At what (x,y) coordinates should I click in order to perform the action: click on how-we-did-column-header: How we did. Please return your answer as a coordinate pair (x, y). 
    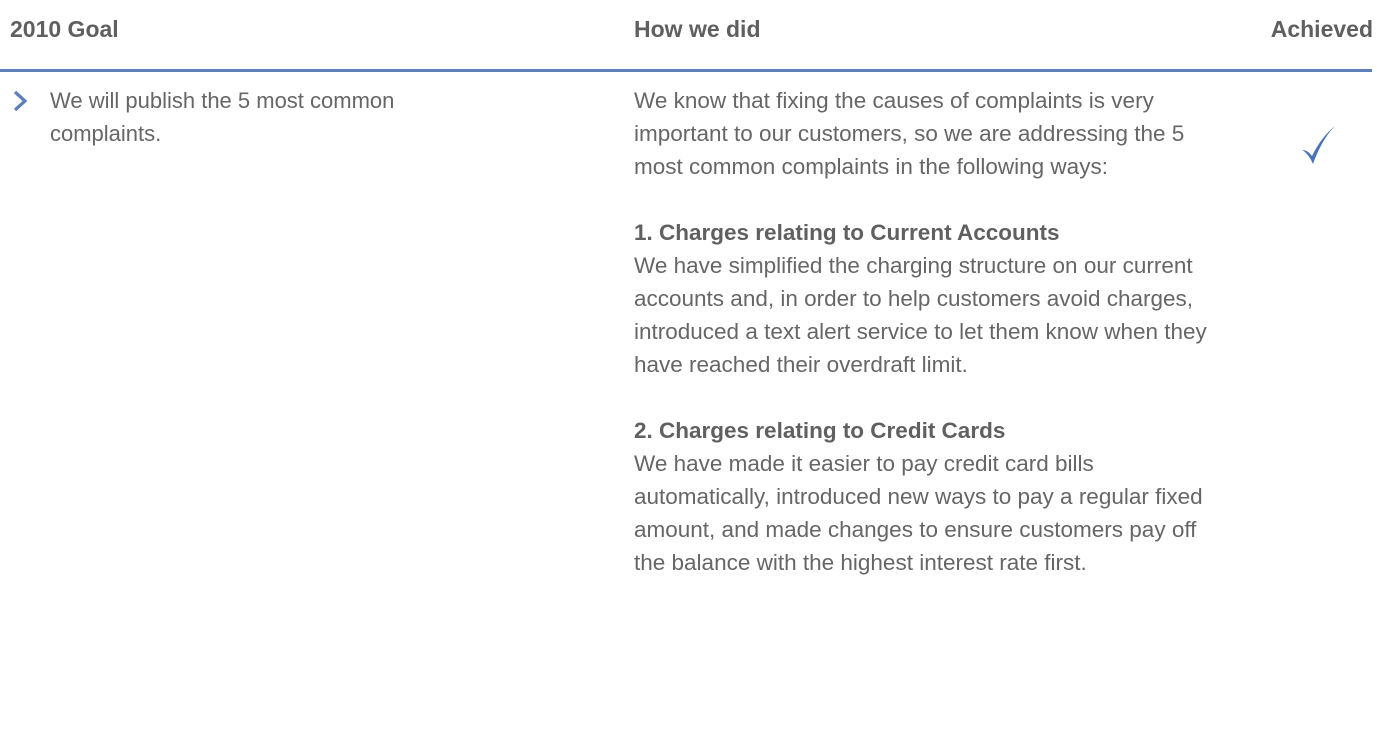
    Looking at the image, I should click on (697, 29).